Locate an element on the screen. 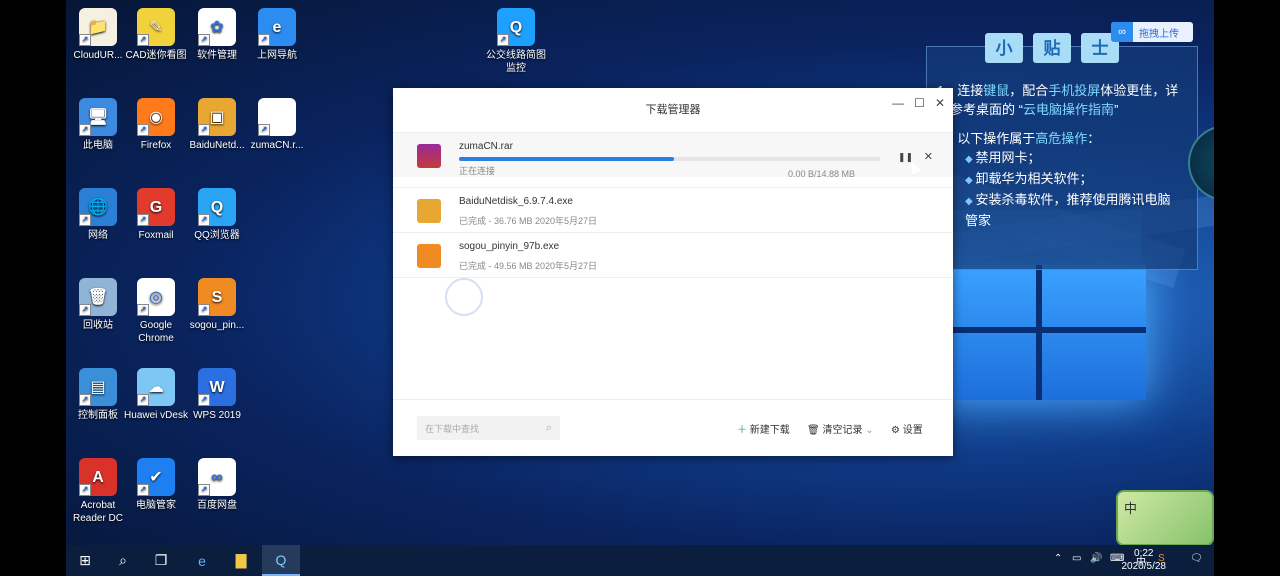 Image resolution: width=1280 pixels, height=576 pixels. tray-chevron-up-icon: ⌃ is located at coordinates (1058, 558).